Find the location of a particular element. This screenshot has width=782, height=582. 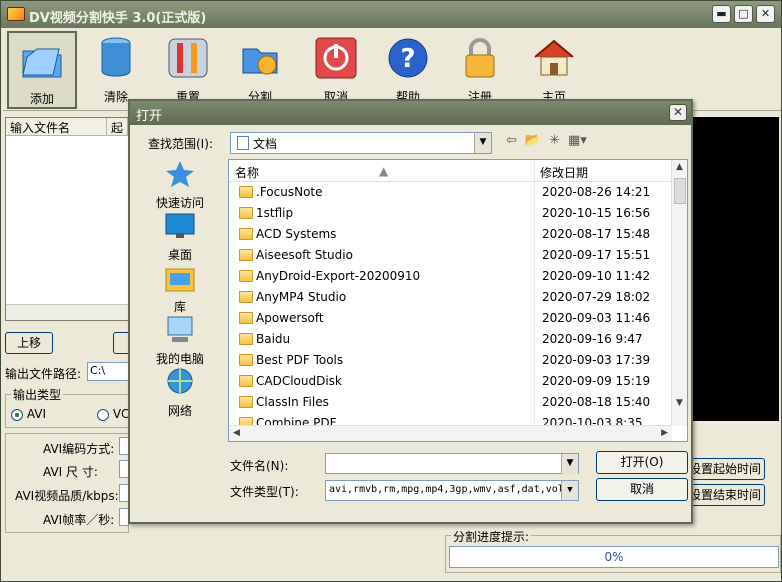

file-name: CADCloudDisk is located at coordinates (299, 381).